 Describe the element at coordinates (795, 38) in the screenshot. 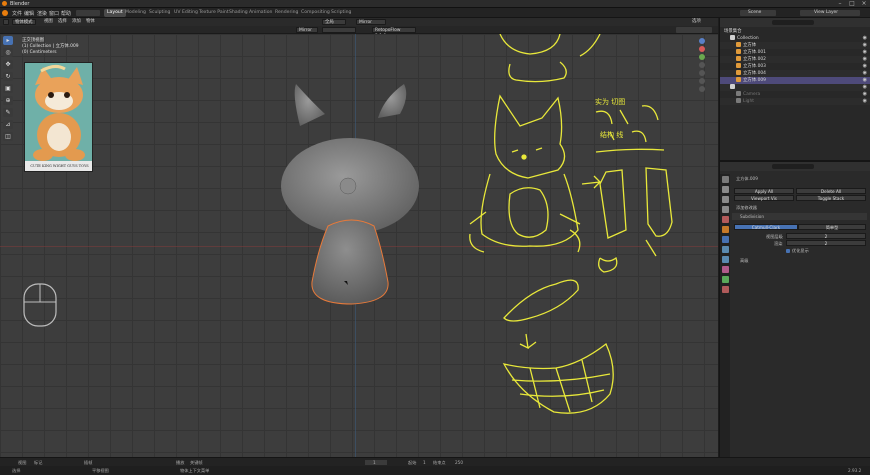

I see `outliner-row: Collection ◉` at that location.